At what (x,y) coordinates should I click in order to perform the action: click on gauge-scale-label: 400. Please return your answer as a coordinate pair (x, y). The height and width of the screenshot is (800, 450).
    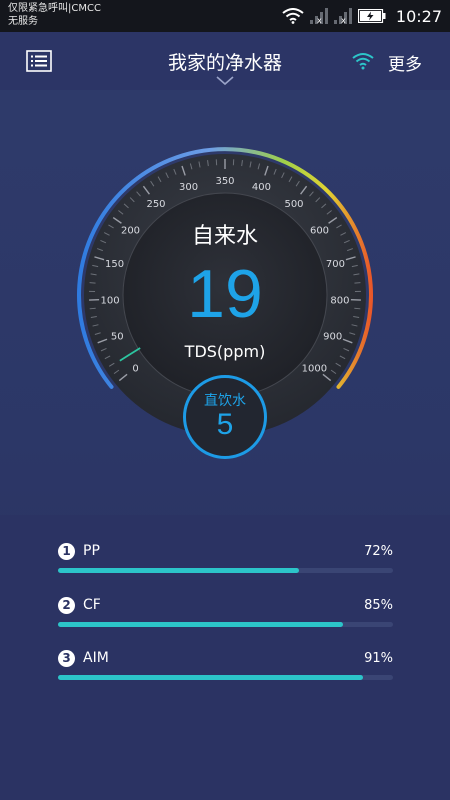
    Looking at the image, I should click on (261, 187).